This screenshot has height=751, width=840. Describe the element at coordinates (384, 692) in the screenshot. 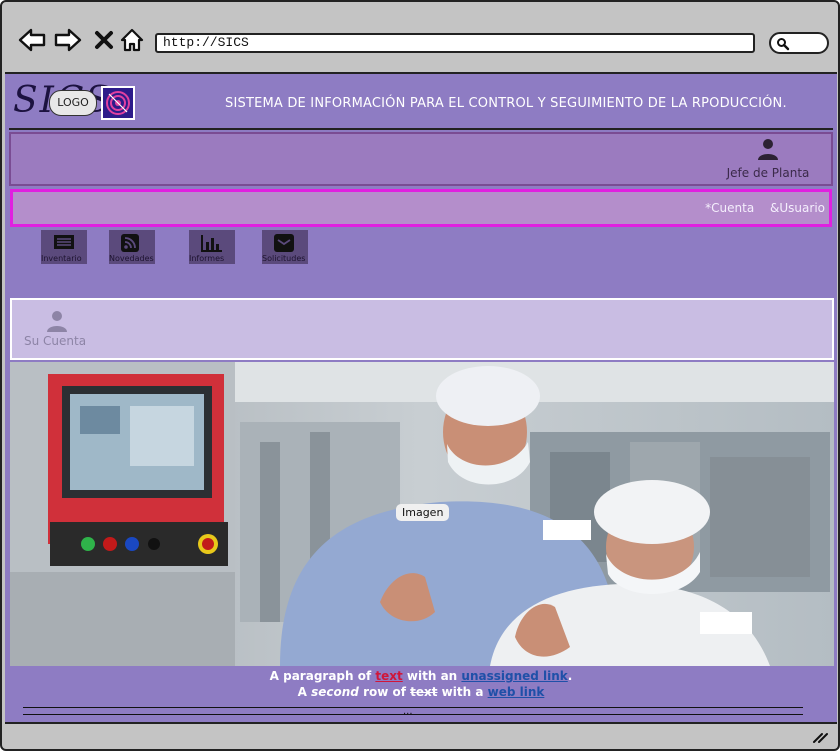

I see `footer-text: row of` at that location.